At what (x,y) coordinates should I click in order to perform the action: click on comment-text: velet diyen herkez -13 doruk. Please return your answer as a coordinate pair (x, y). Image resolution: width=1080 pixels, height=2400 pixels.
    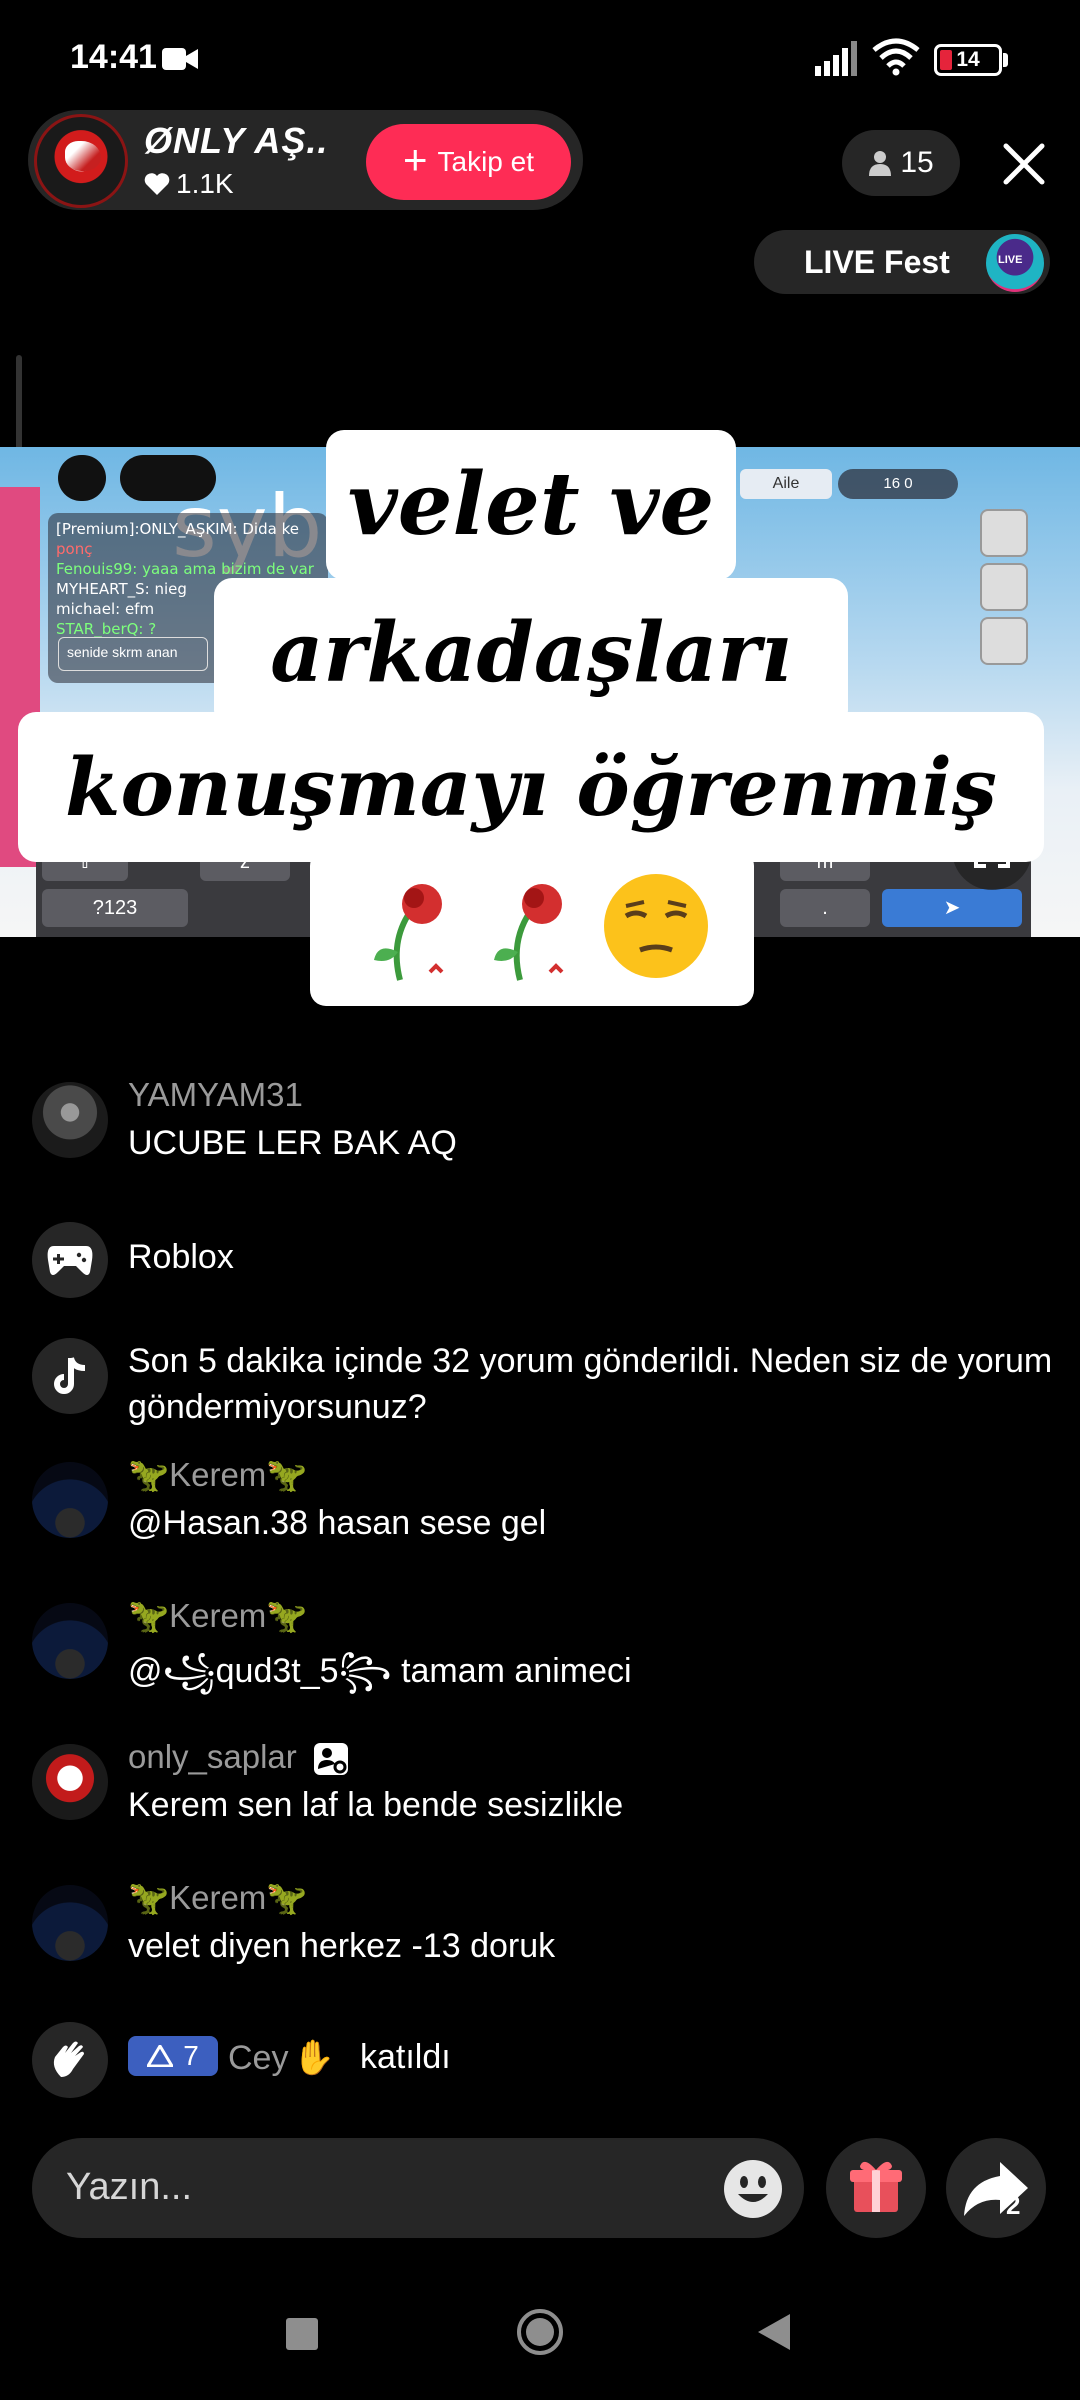
    Looking at the image, I should click on (342, 1946).